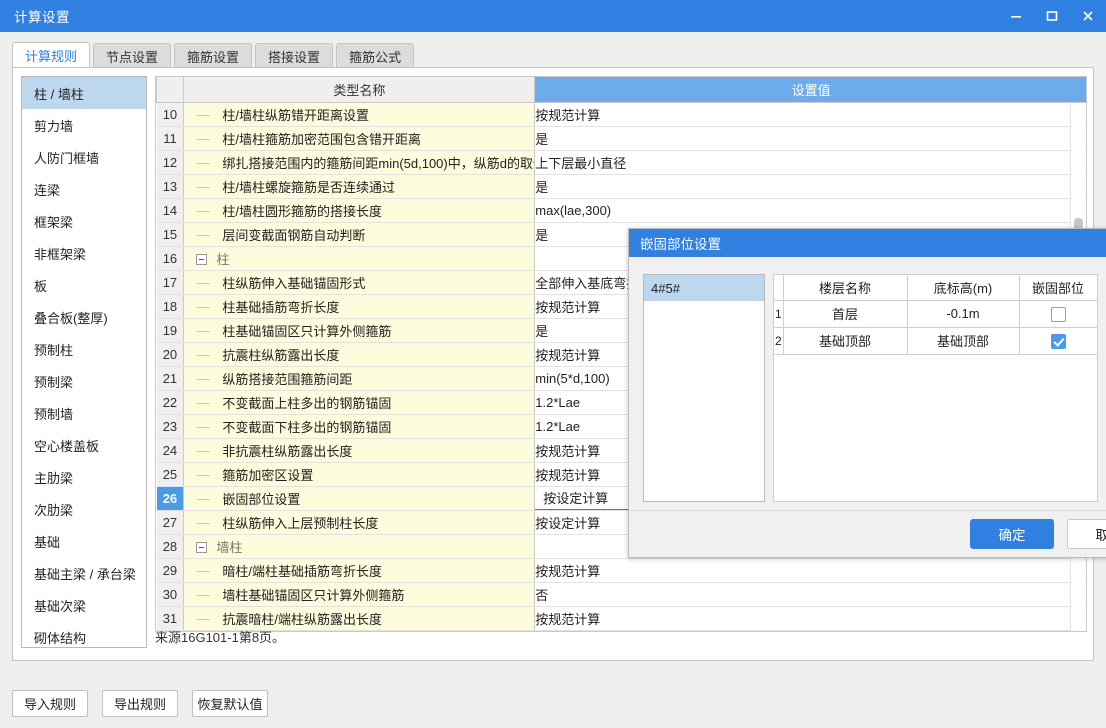 The height and width of the screenshot is (728, 1106). I want to click on row-value: 按墙柱计算, so click(810, 630).